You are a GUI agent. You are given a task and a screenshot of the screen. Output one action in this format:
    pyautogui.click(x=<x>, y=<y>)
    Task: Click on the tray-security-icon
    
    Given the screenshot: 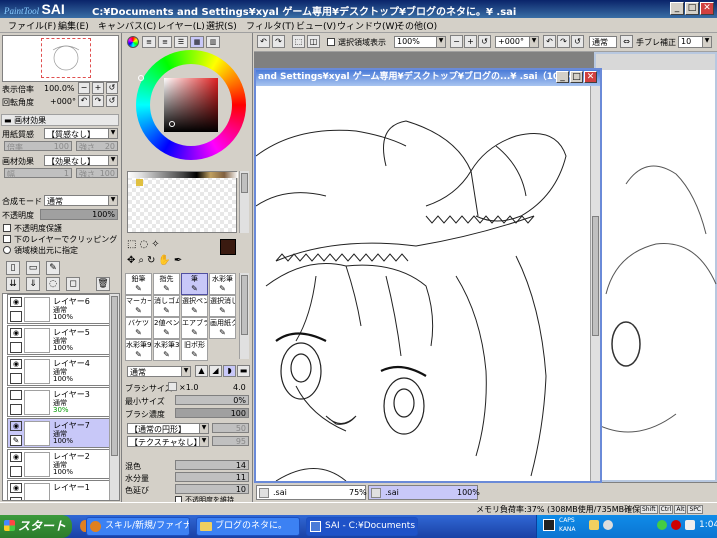 What is the action you would take?
    pyautogui.click(x=676, y=525)
    